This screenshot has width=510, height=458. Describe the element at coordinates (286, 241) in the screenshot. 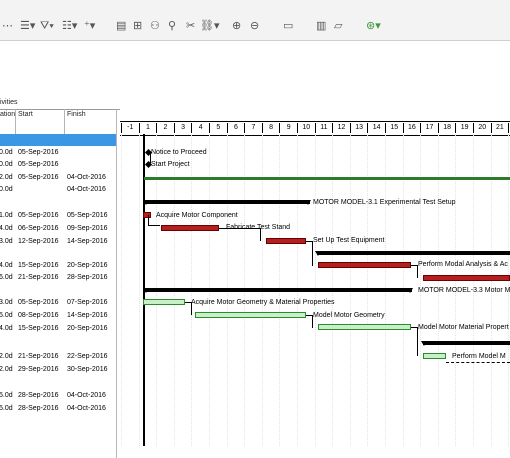

I see `bar-setup` at that location.